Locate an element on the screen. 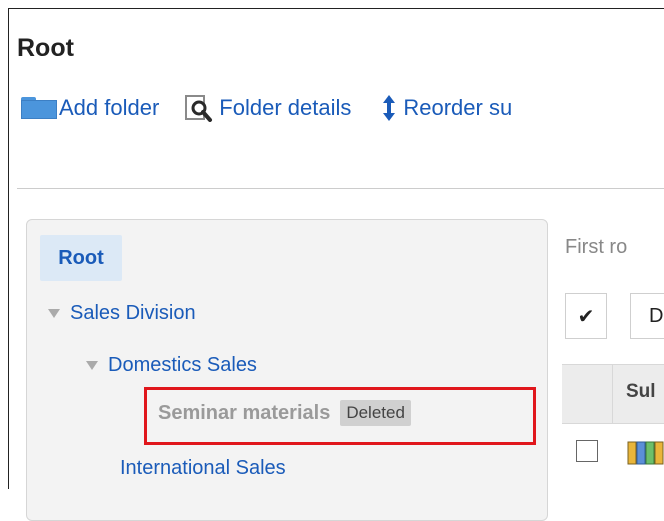 The image size is (664, 521). reorder-label: Reorder su is located at coordinates (458, 107).